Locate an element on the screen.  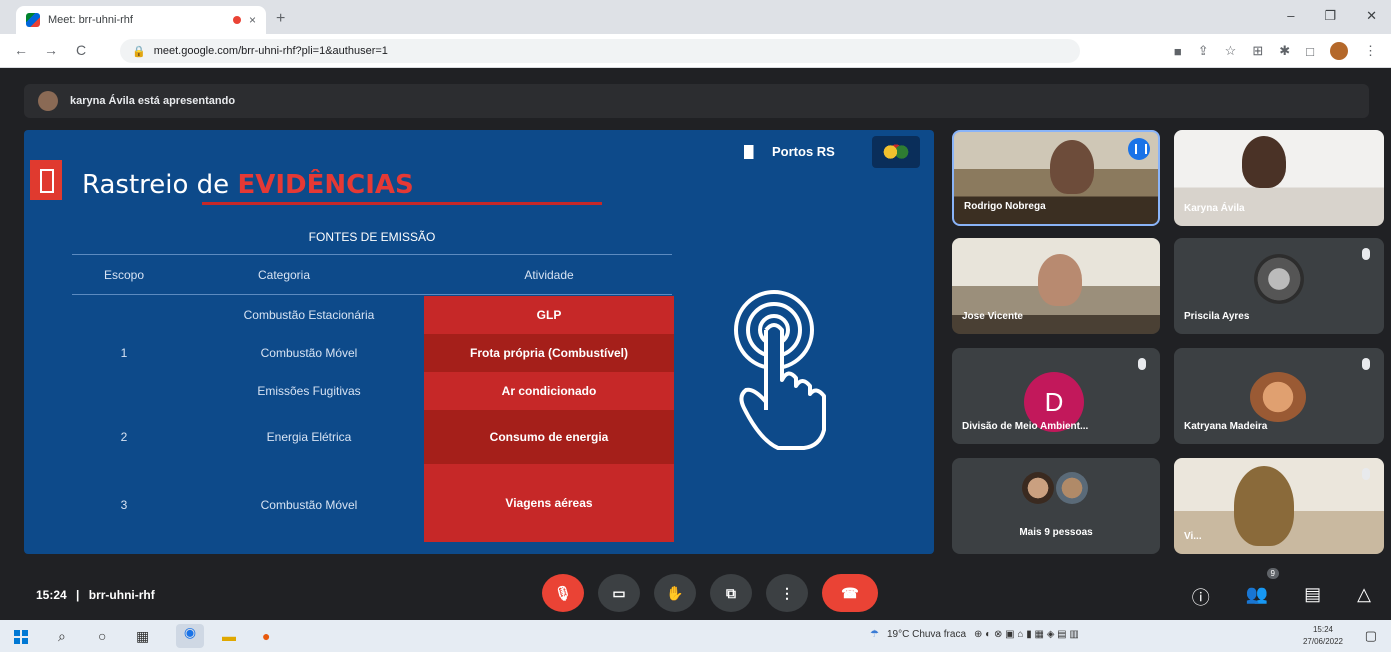
presenting-banner: karyna Ávila está apresentando is located at coordinates (696, 101).